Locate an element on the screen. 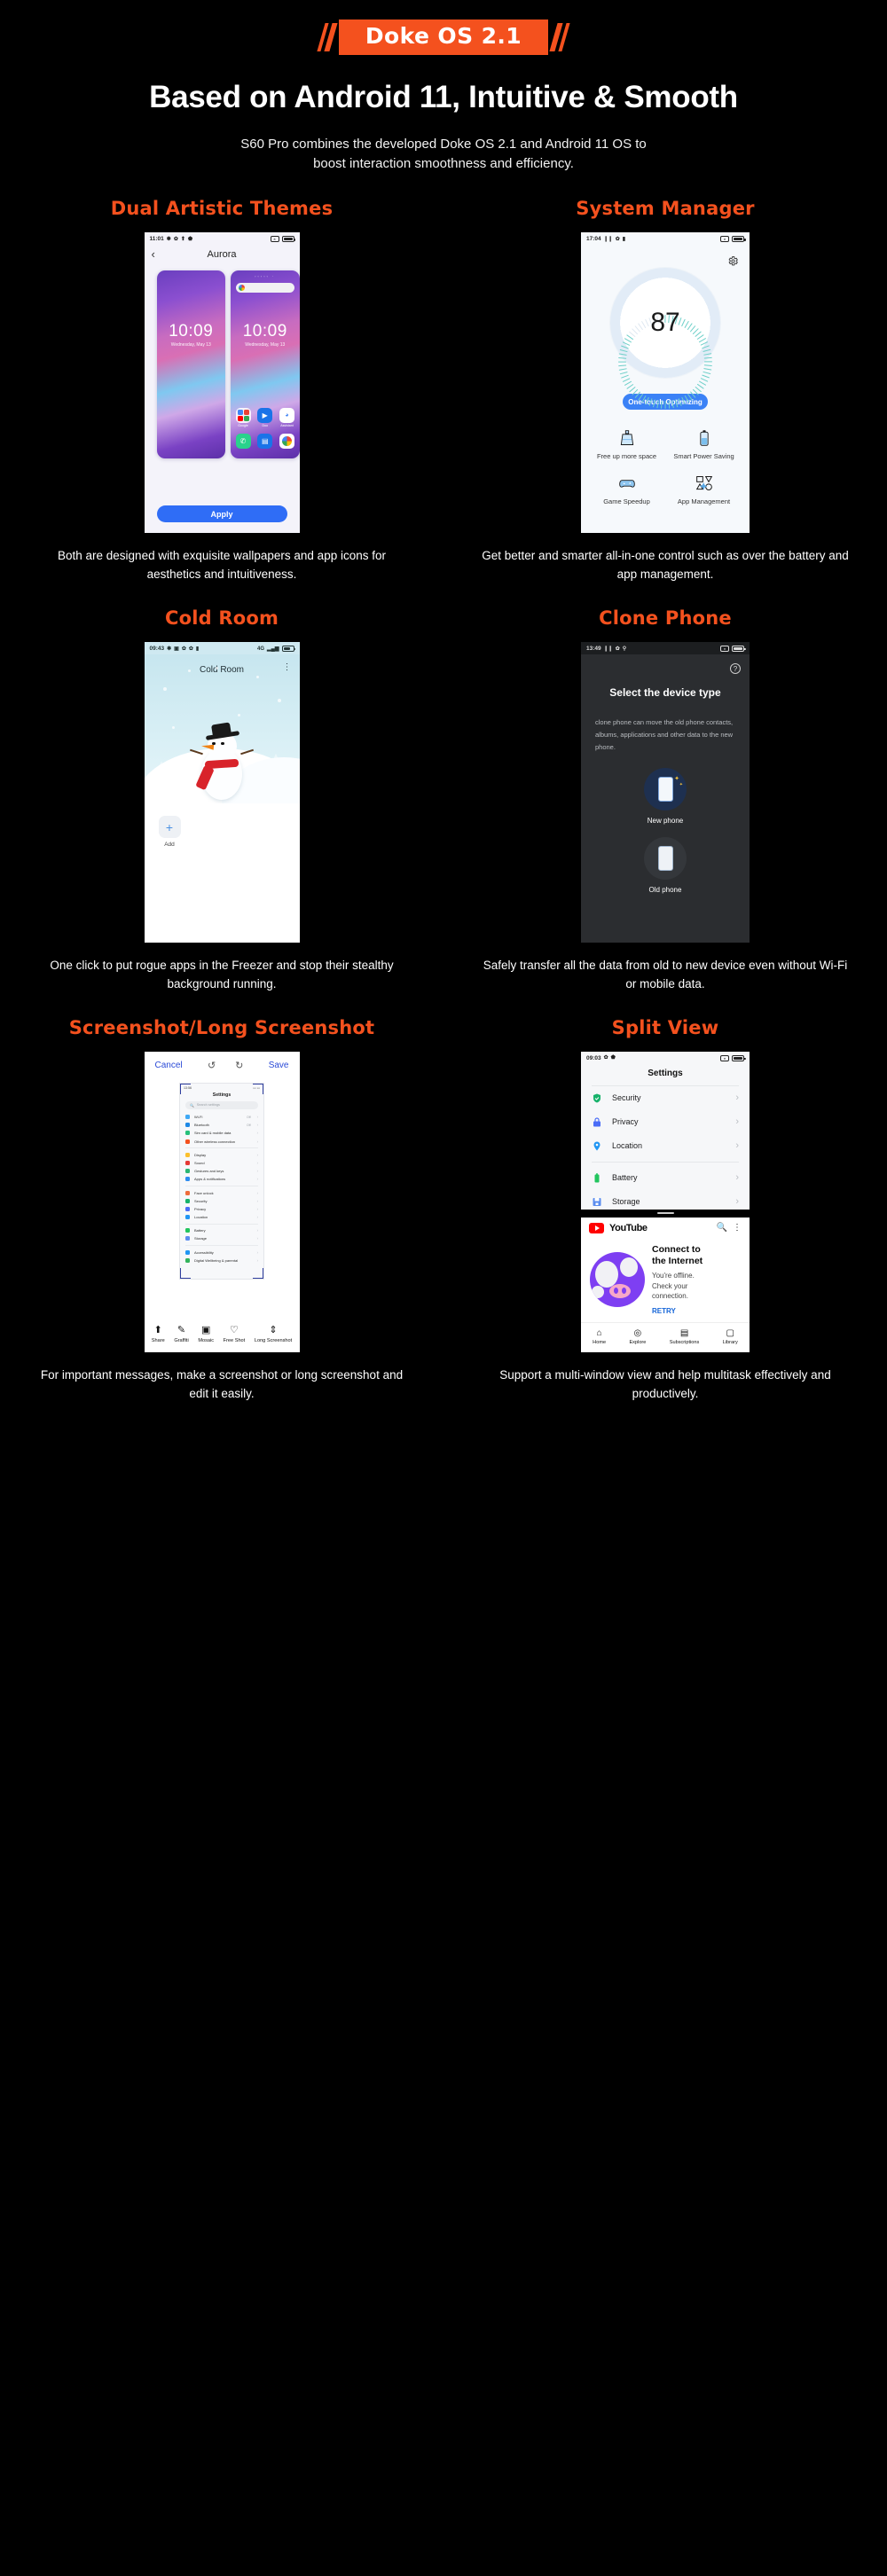 The width and height of the screenshot is (887, 2576). redo-icon: ↻ is located at coordinates (239, 1065).